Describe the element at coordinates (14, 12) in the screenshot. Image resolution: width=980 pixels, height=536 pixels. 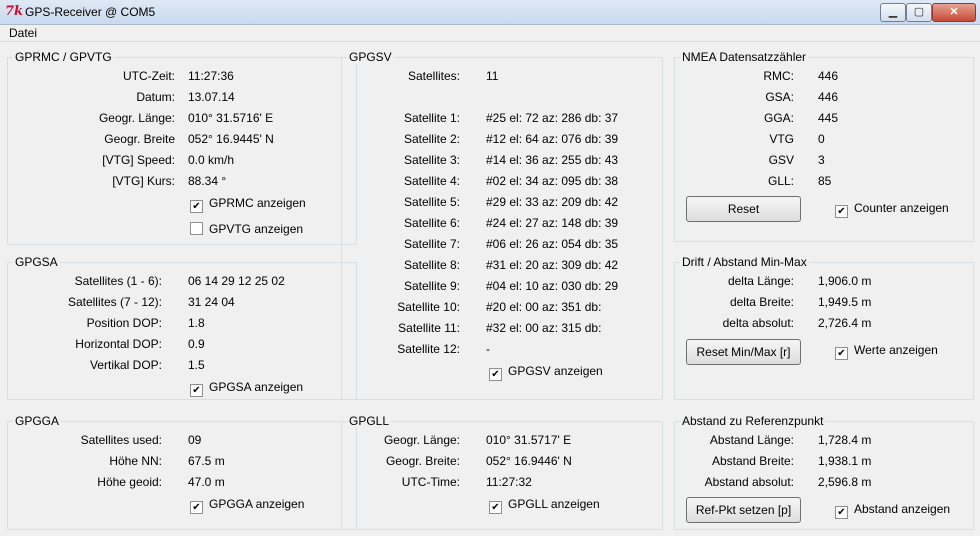
I see `tk-feather-icon: 7k` at that location.